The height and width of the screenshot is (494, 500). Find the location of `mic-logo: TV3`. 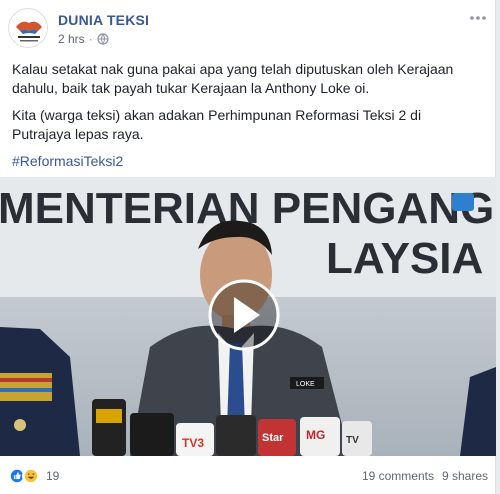

mic-logo: TV3 is located at coordinates (193, 443).